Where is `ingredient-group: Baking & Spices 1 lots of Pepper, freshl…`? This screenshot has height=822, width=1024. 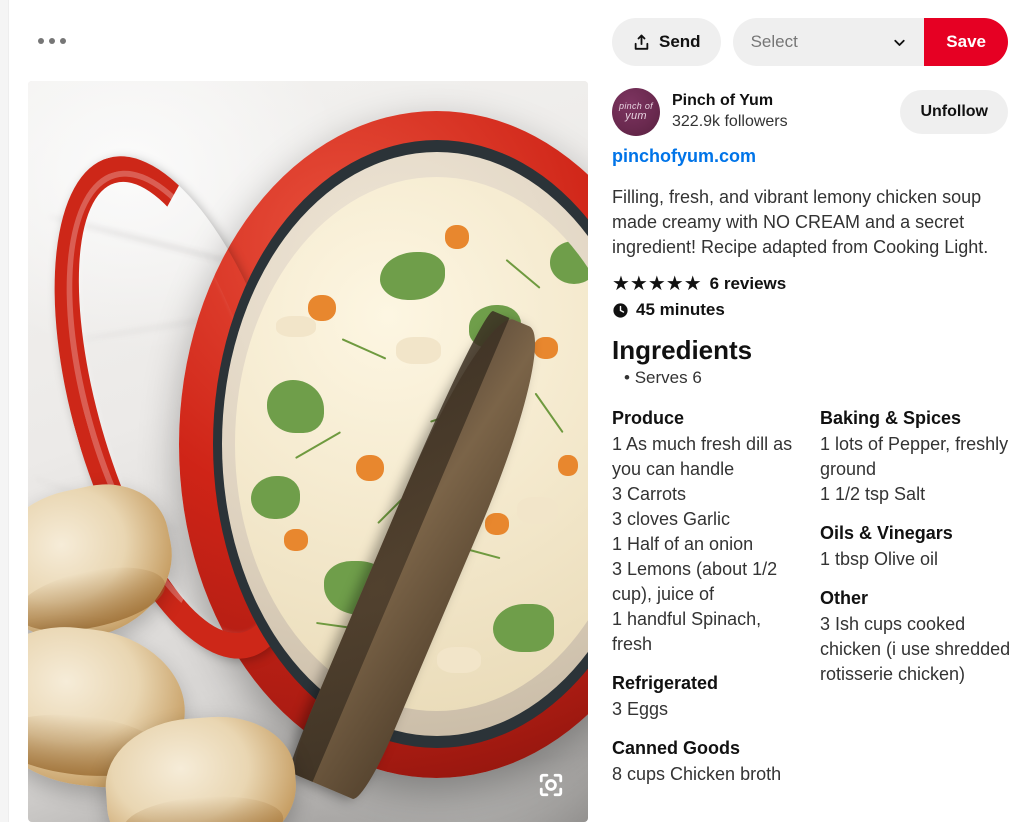 ingredient-group: Baking & Spices 1 lots of Pepper, freshl… is located at coordinates (917, 456).